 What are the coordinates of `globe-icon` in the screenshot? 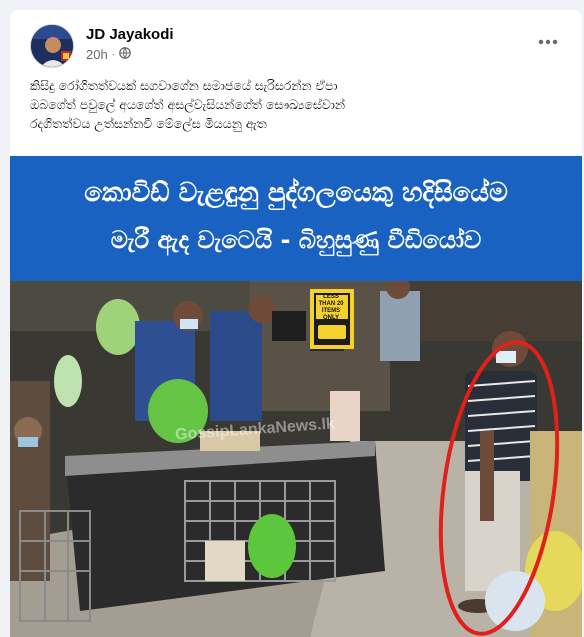 It's located at (125, 54).